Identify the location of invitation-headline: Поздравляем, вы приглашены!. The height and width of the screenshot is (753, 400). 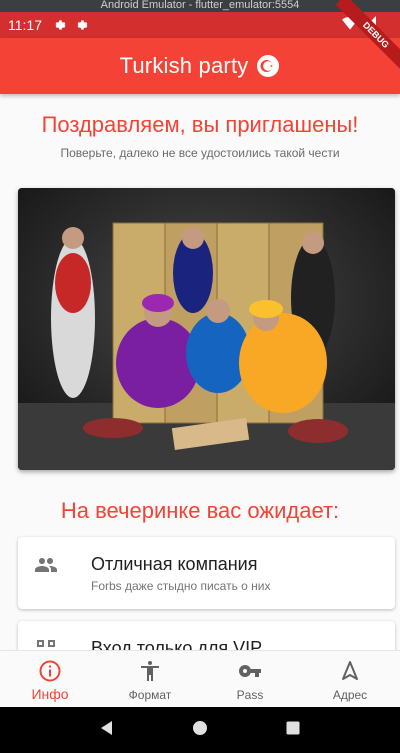
(200, 124).